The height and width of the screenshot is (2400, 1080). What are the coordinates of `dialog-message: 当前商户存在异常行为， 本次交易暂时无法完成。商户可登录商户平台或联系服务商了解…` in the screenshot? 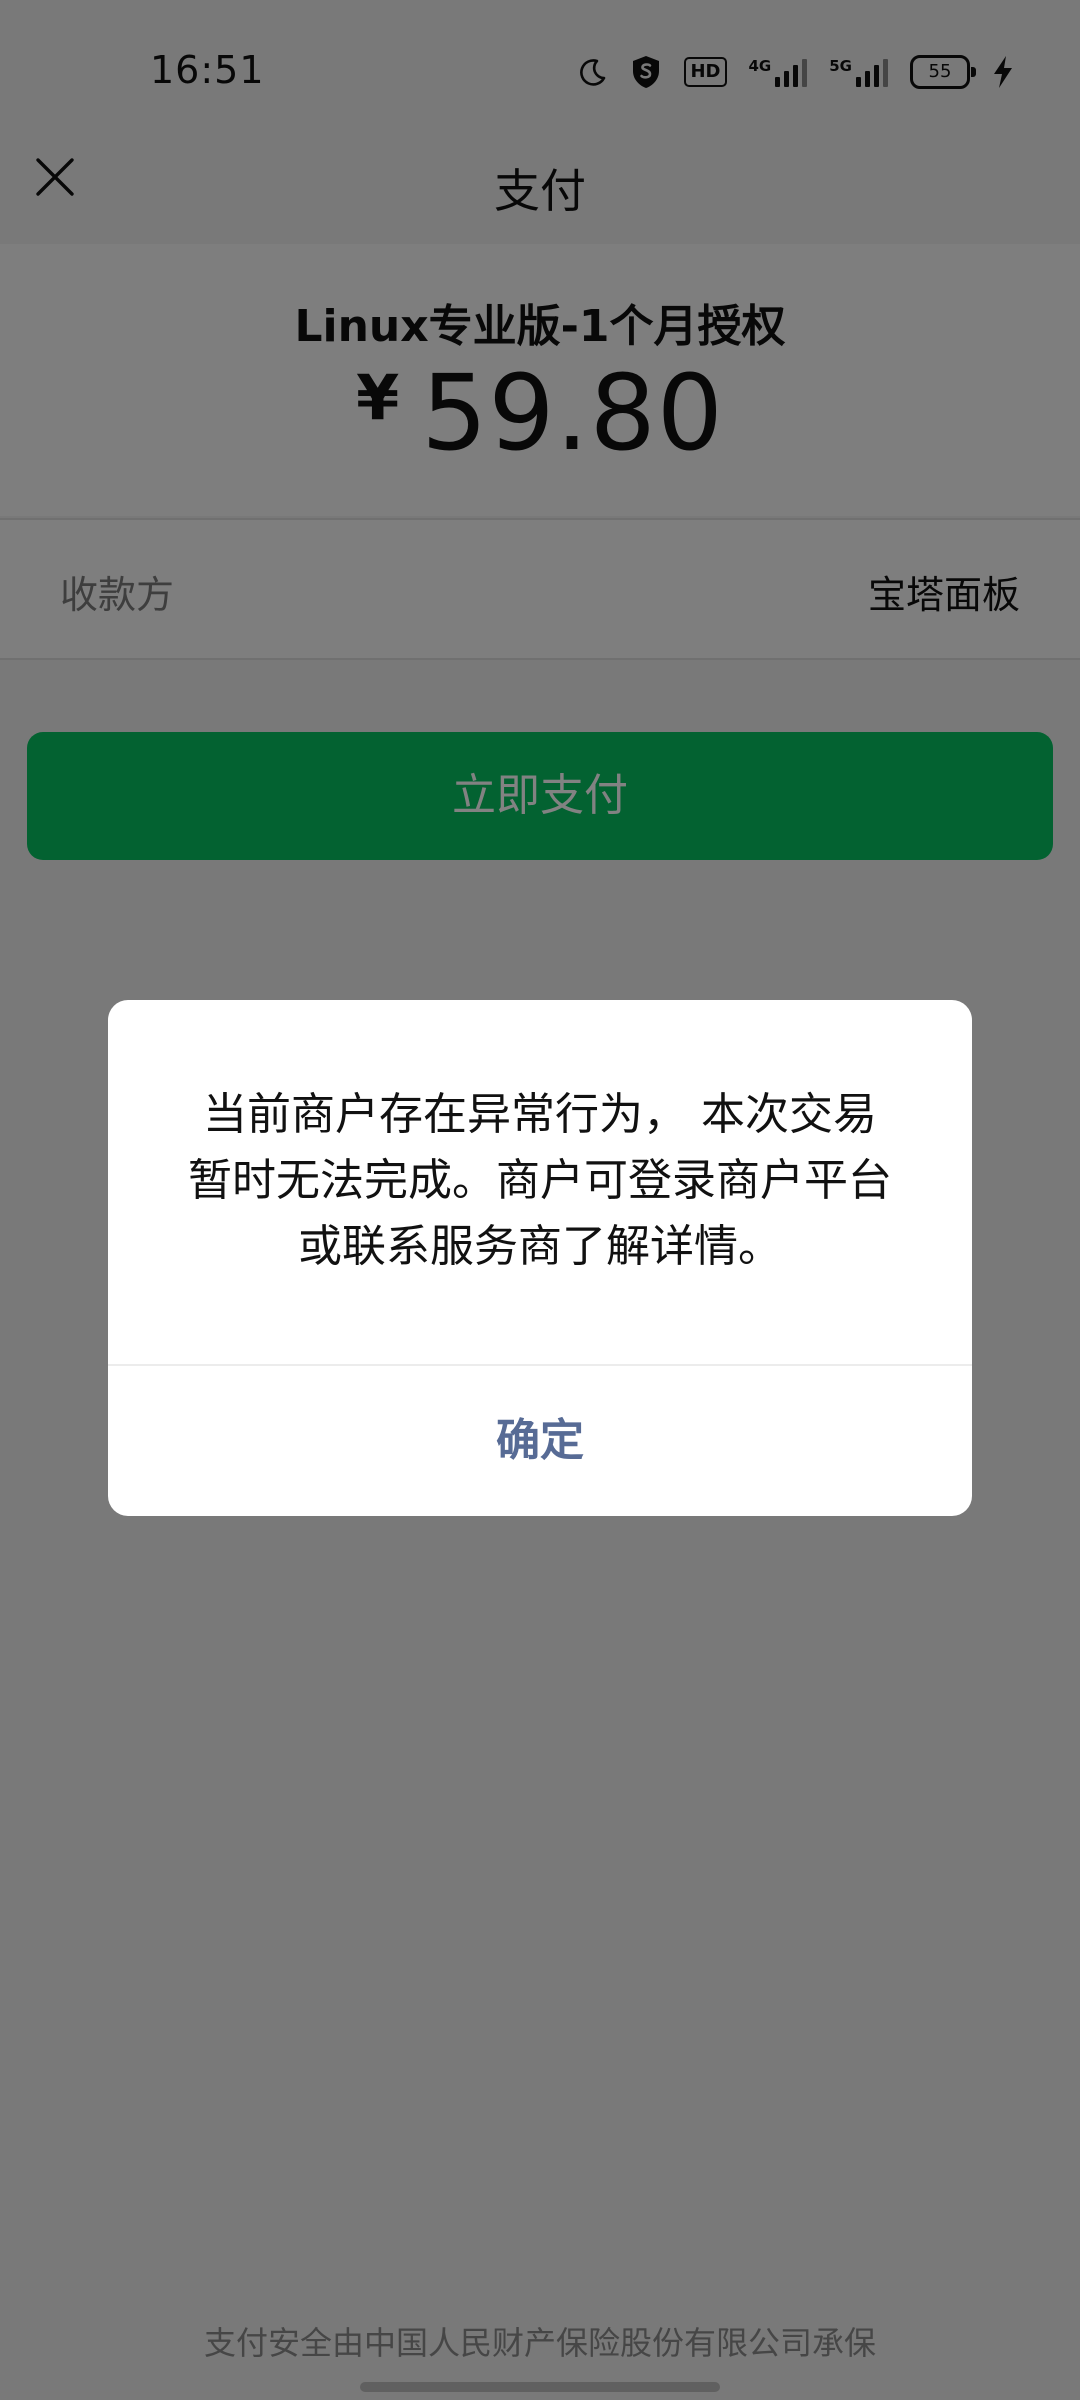 It's located at (540, 1180).